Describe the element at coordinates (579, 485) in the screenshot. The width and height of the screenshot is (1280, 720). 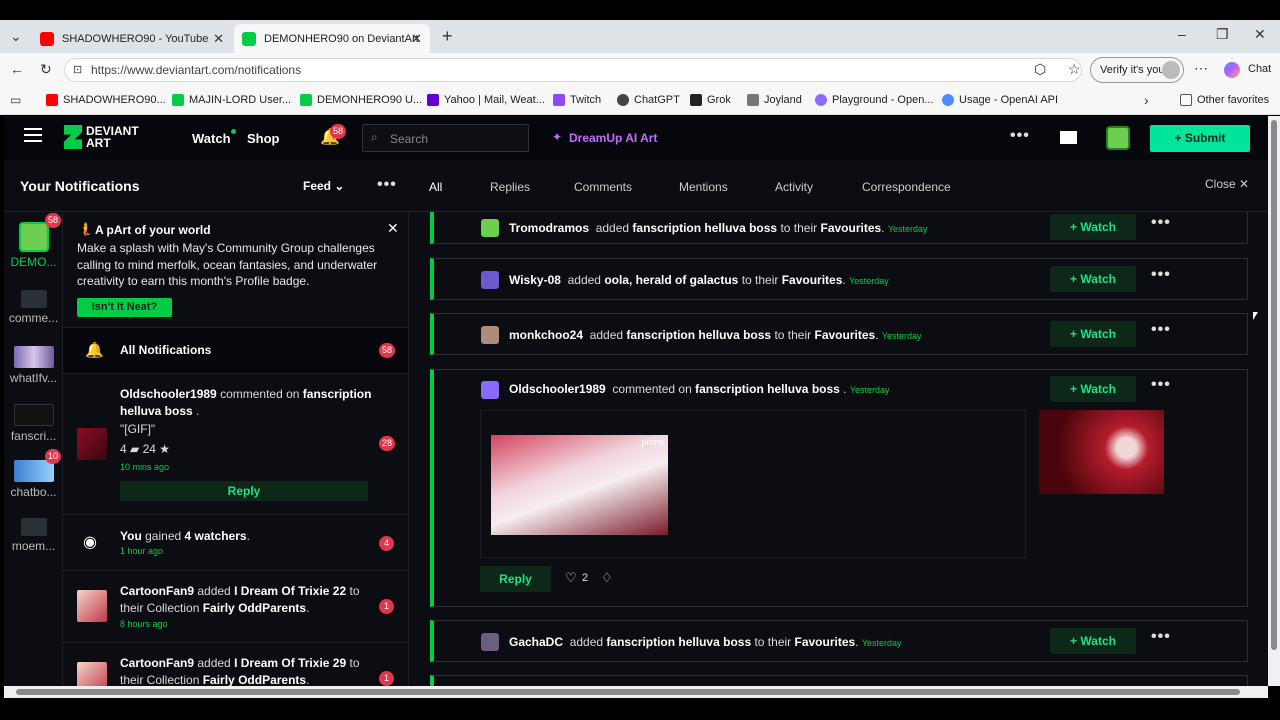
I see `gif-image: prime` at that location.